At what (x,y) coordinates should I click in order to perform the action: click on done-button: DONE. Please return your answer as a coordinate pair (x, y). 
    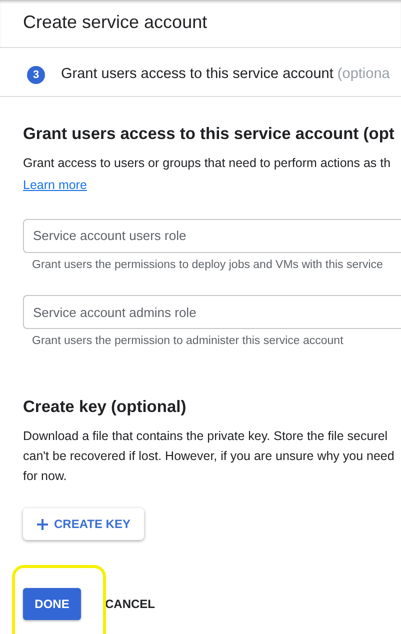
    Looking at the image, I should click on (52, 604).